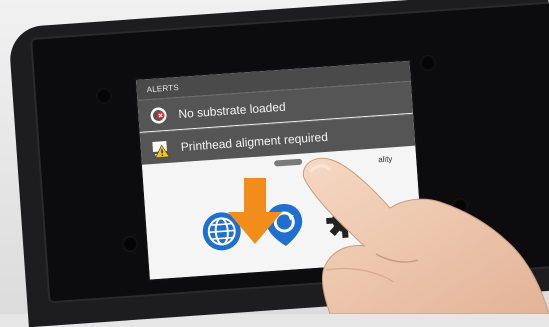  Describe the element at coordinates (130, 244) in the screenshot. I see `bezel-screw-bottom-left` at that location.